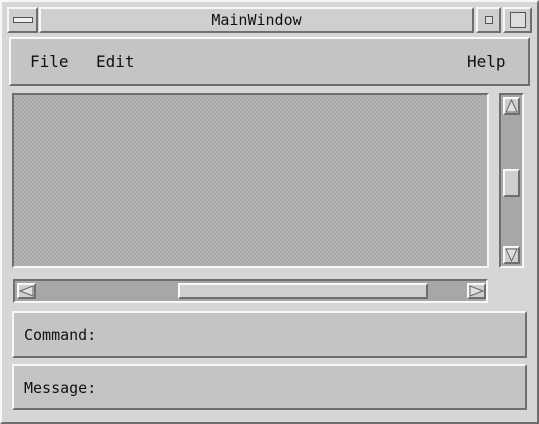 This screenshot has height=424, width=539. I want to click on menu-item-help: Help, so click(486, 62).